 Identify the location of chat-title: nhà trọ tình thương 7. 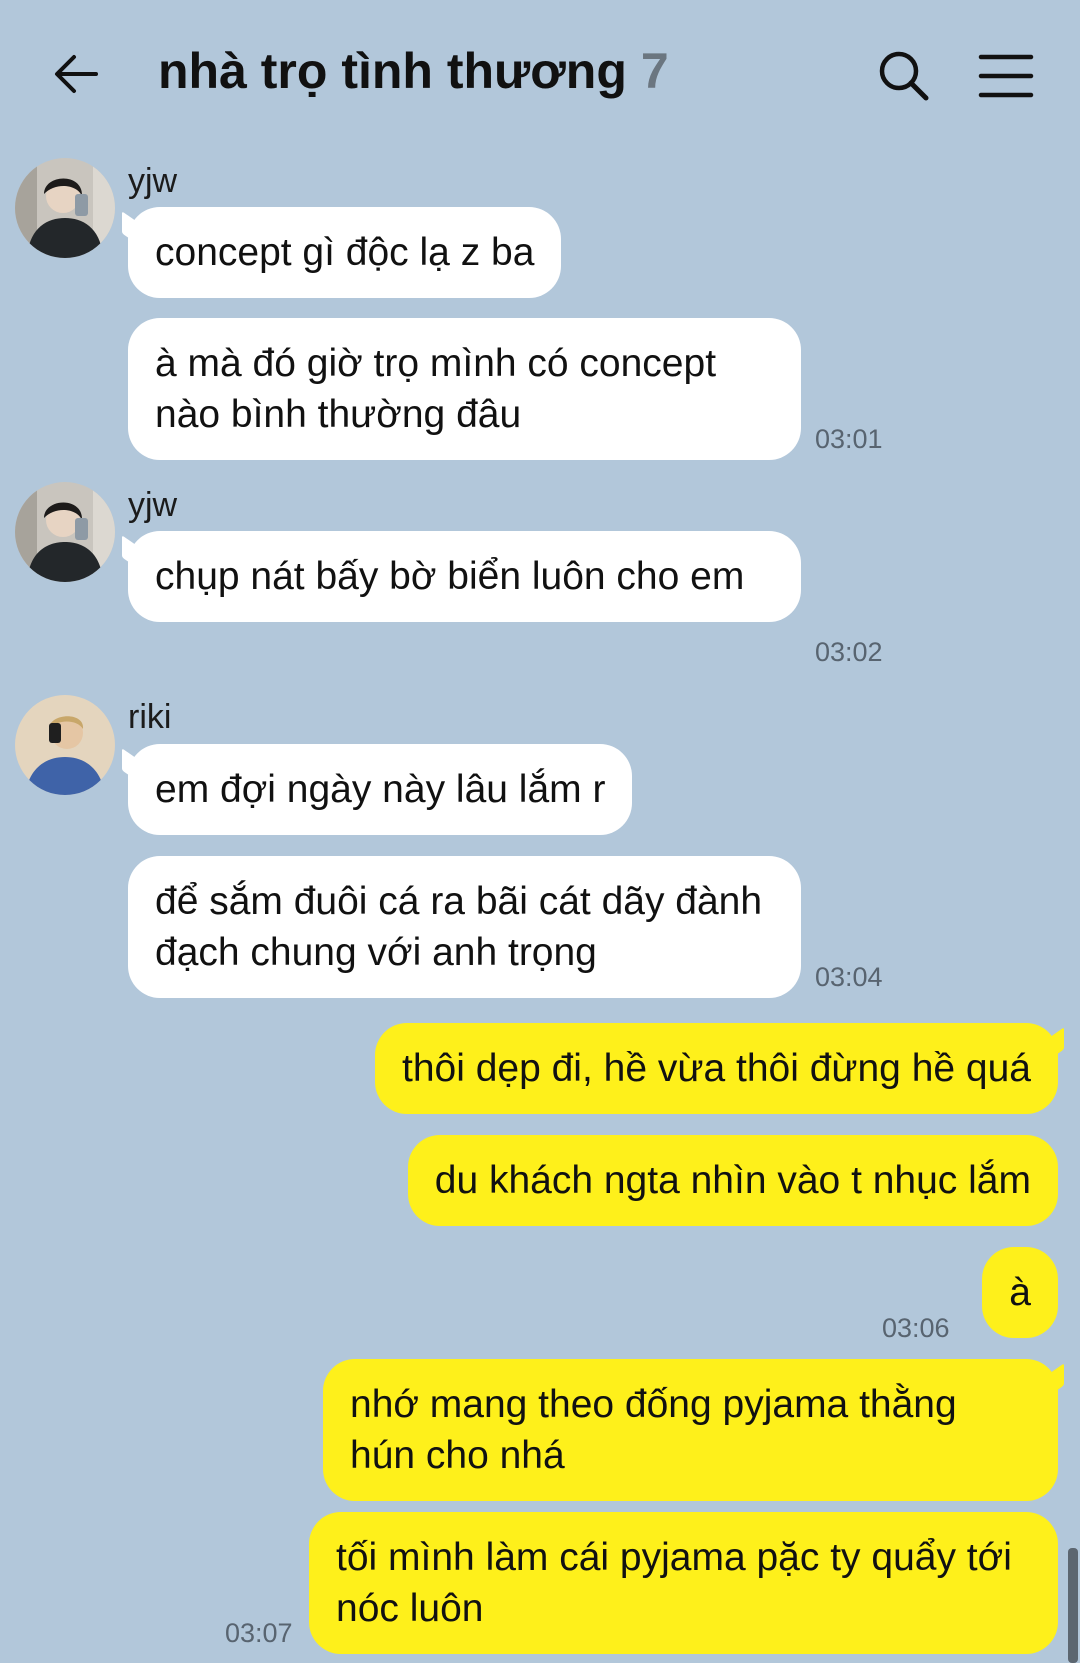
(413, 71).